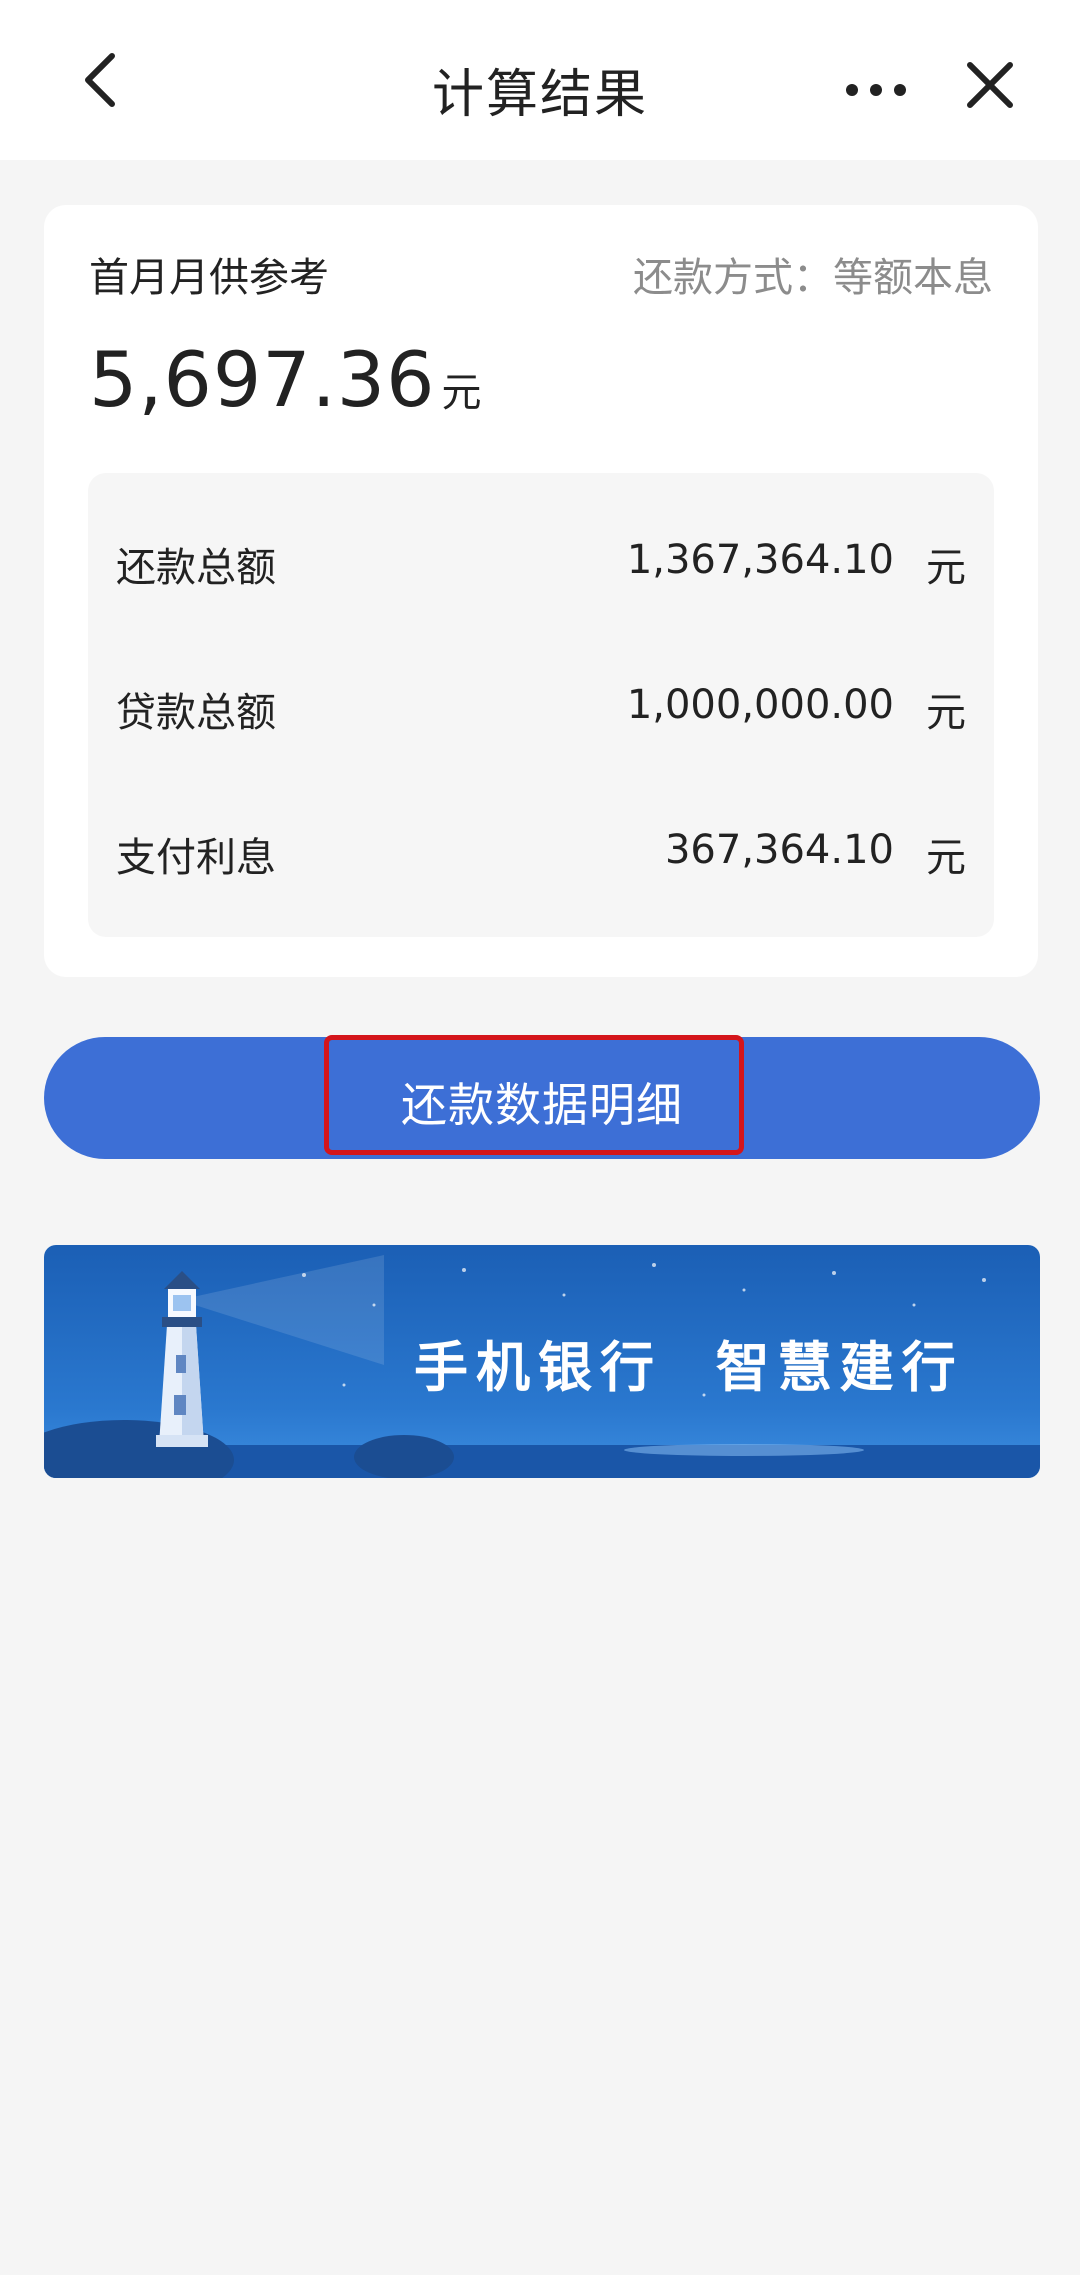  What do you see at coordinates (539, 95) in the screenshot?
I see `page-title: 计算结果` at bounding box center [539, 95].